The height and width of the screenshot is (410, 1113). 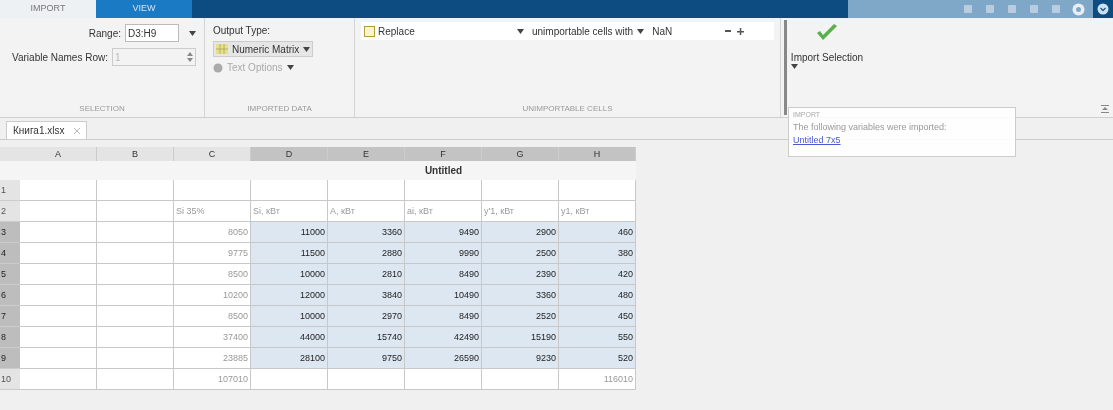 What do you see at coordinates (212, 211) in the screenshot?
I see `table-cell: Si 35%` at bounding box center [212, 211].